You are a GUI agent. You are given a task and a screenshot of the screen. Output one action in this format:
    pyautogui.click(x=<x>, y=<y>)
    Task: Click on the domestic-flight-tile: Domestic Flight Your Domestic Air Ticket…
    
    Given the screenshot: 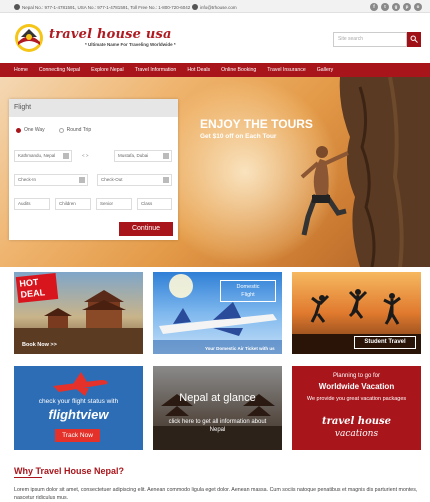 What is the action you would take?
    pyautogui.click(x=217, y=313)
    